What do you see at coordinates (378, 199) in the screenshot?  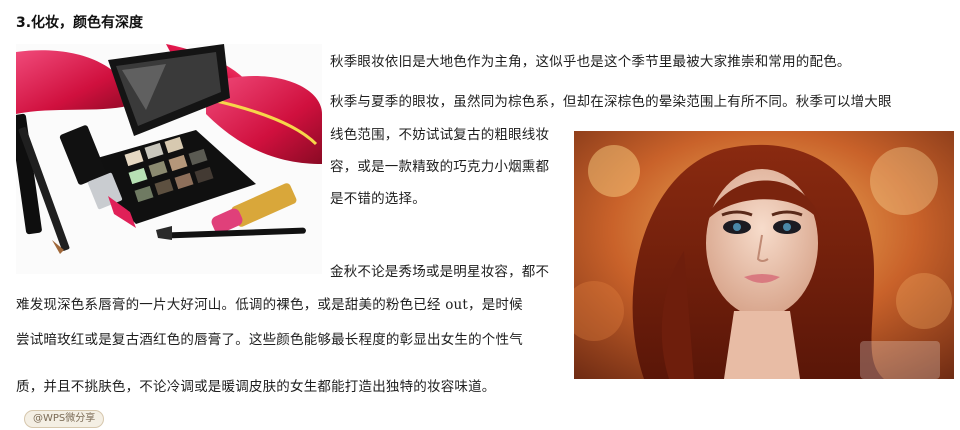 I see `paragraph-line-5: 是不错的选择。` at bounding box center [378, 199].